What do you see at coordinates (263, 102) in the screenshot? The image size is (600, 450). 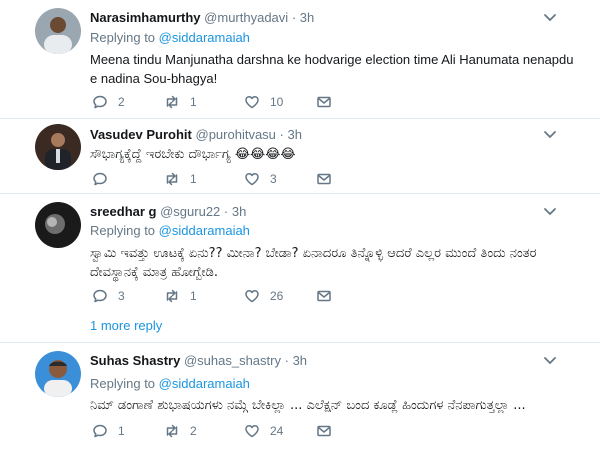 I see `like-button: 10` at bounding box center [263, 102].